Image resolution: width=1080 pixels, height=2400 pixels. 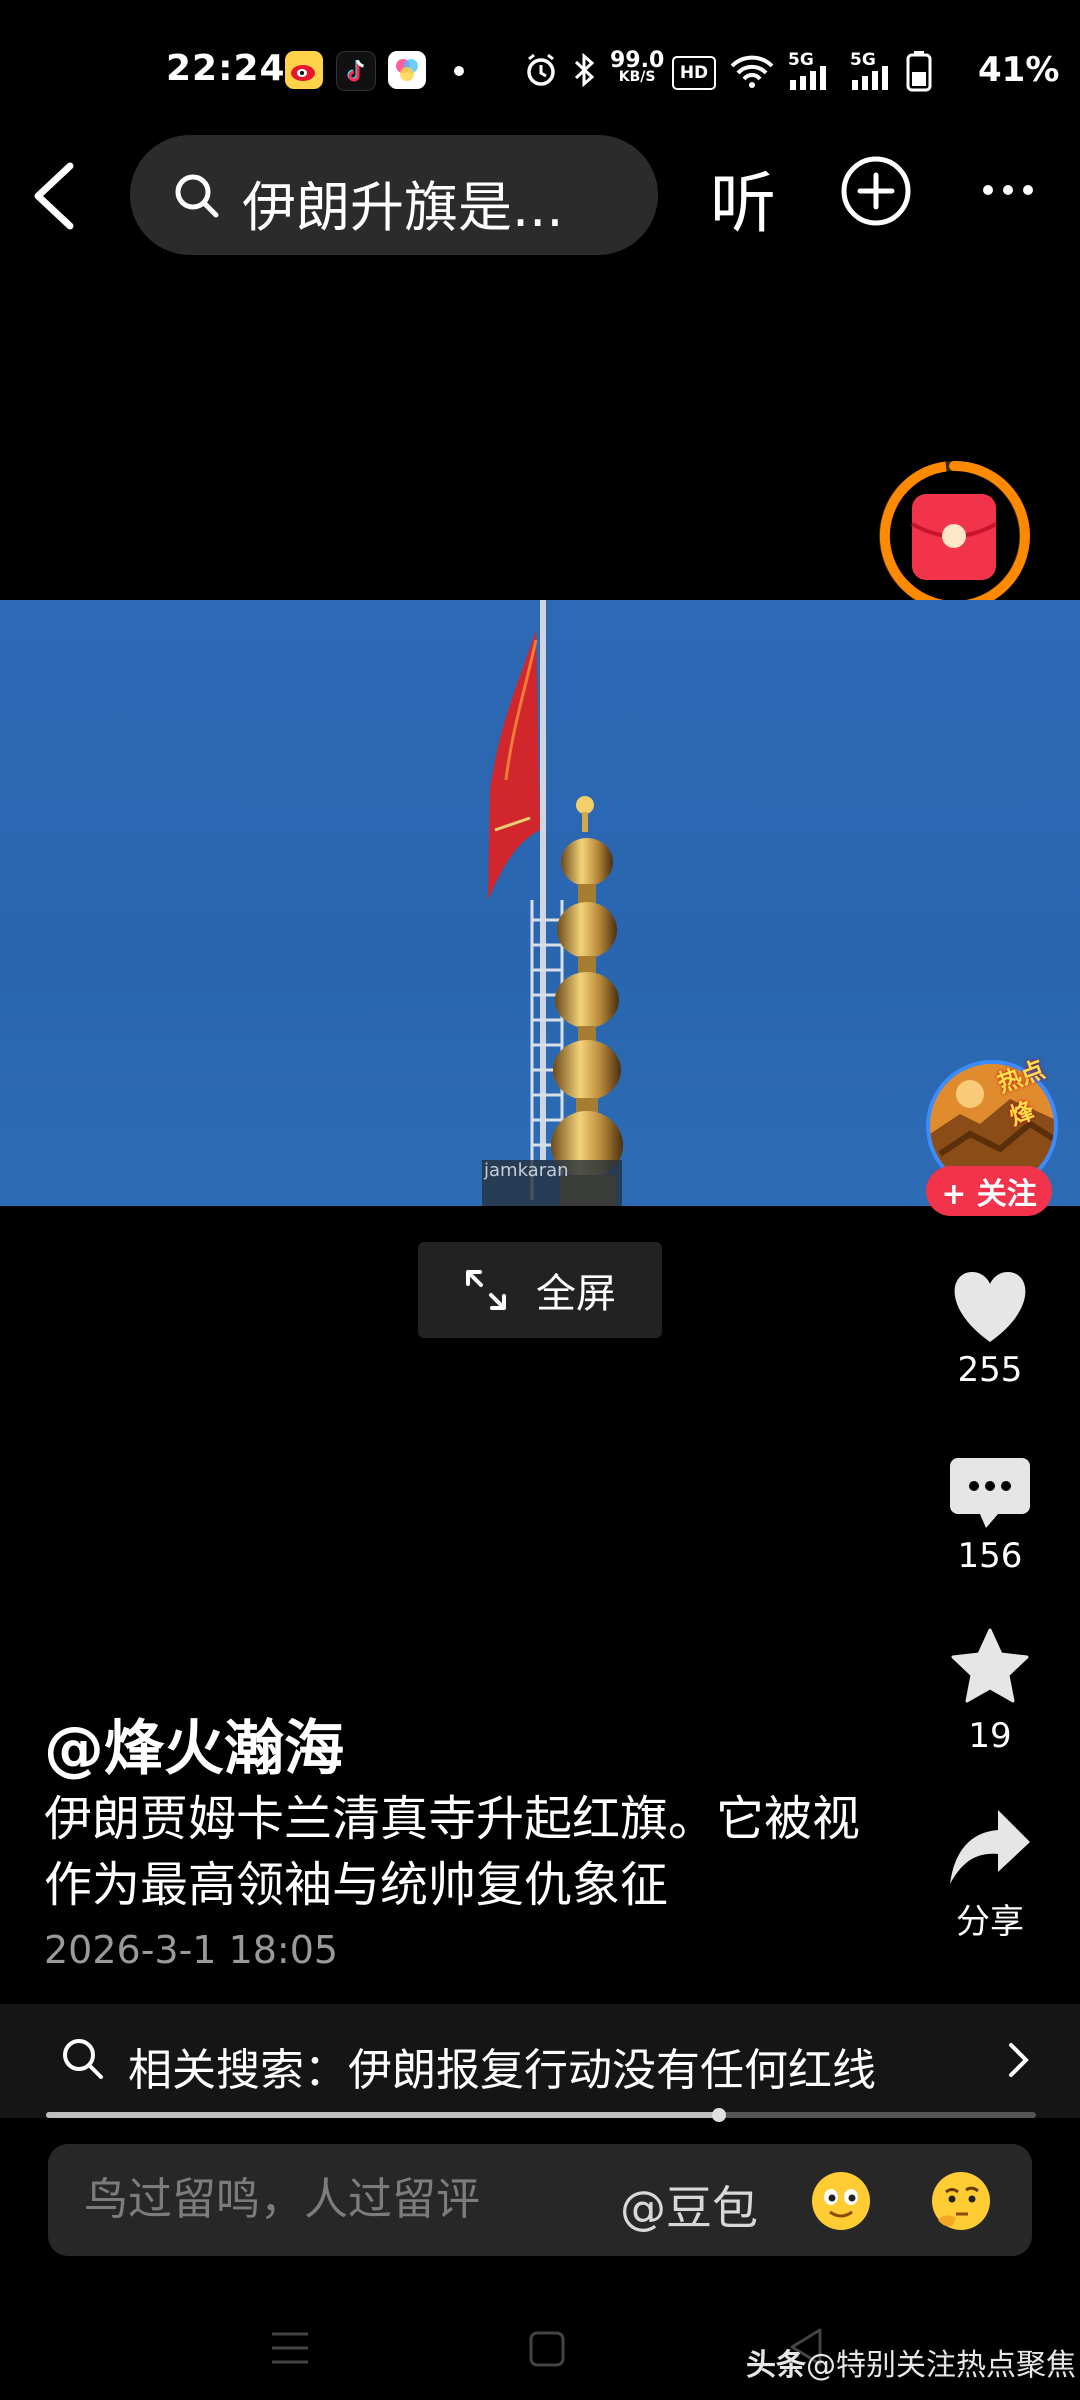 What do you see at coordinates (356, 71) in the screenshot?
I see `douyin-icon` at bounding box center [356, 71].